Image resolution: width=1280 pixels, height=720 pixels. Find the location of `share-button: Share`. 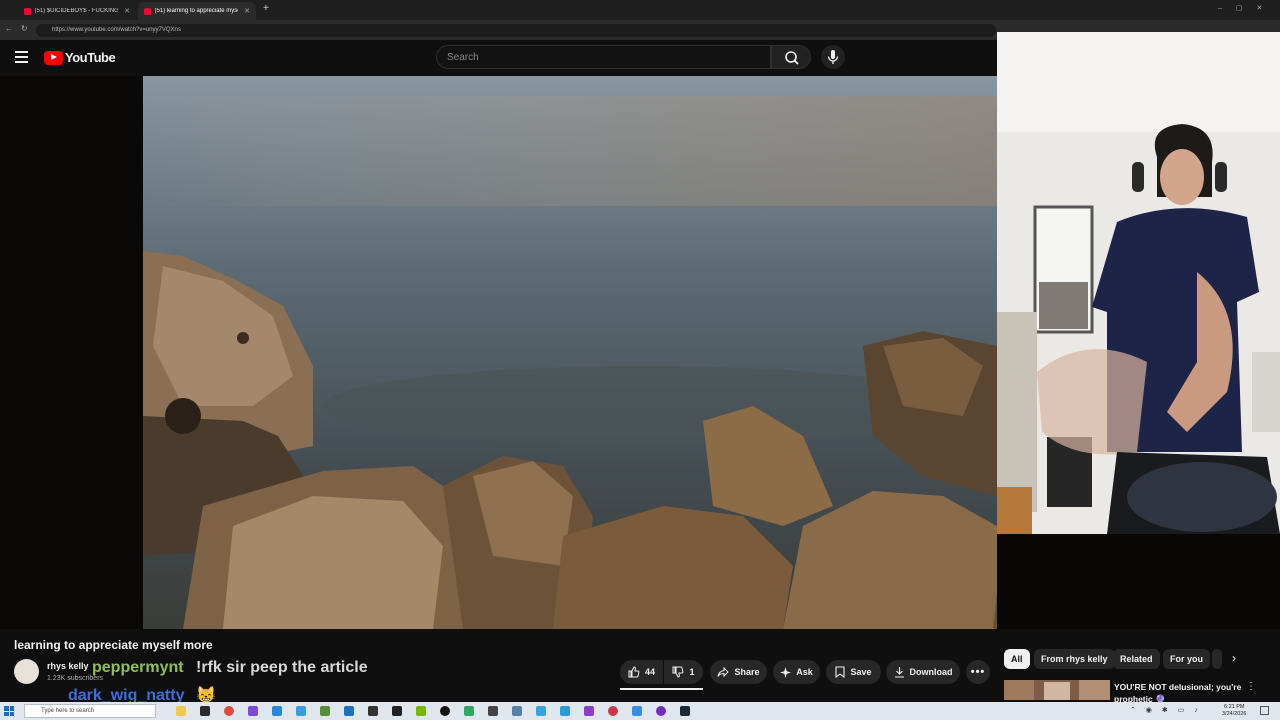

share-button: Share is located at coordinates (738, 672).